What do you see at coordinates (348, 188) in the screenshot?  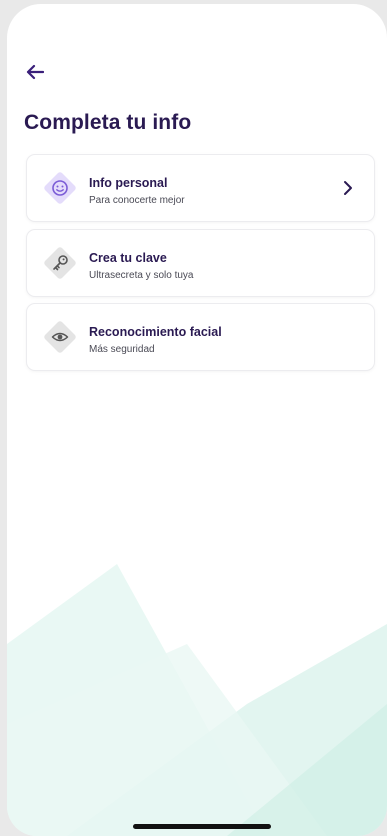 I see `chevron-right-icon` at bounding box center [348, 188].